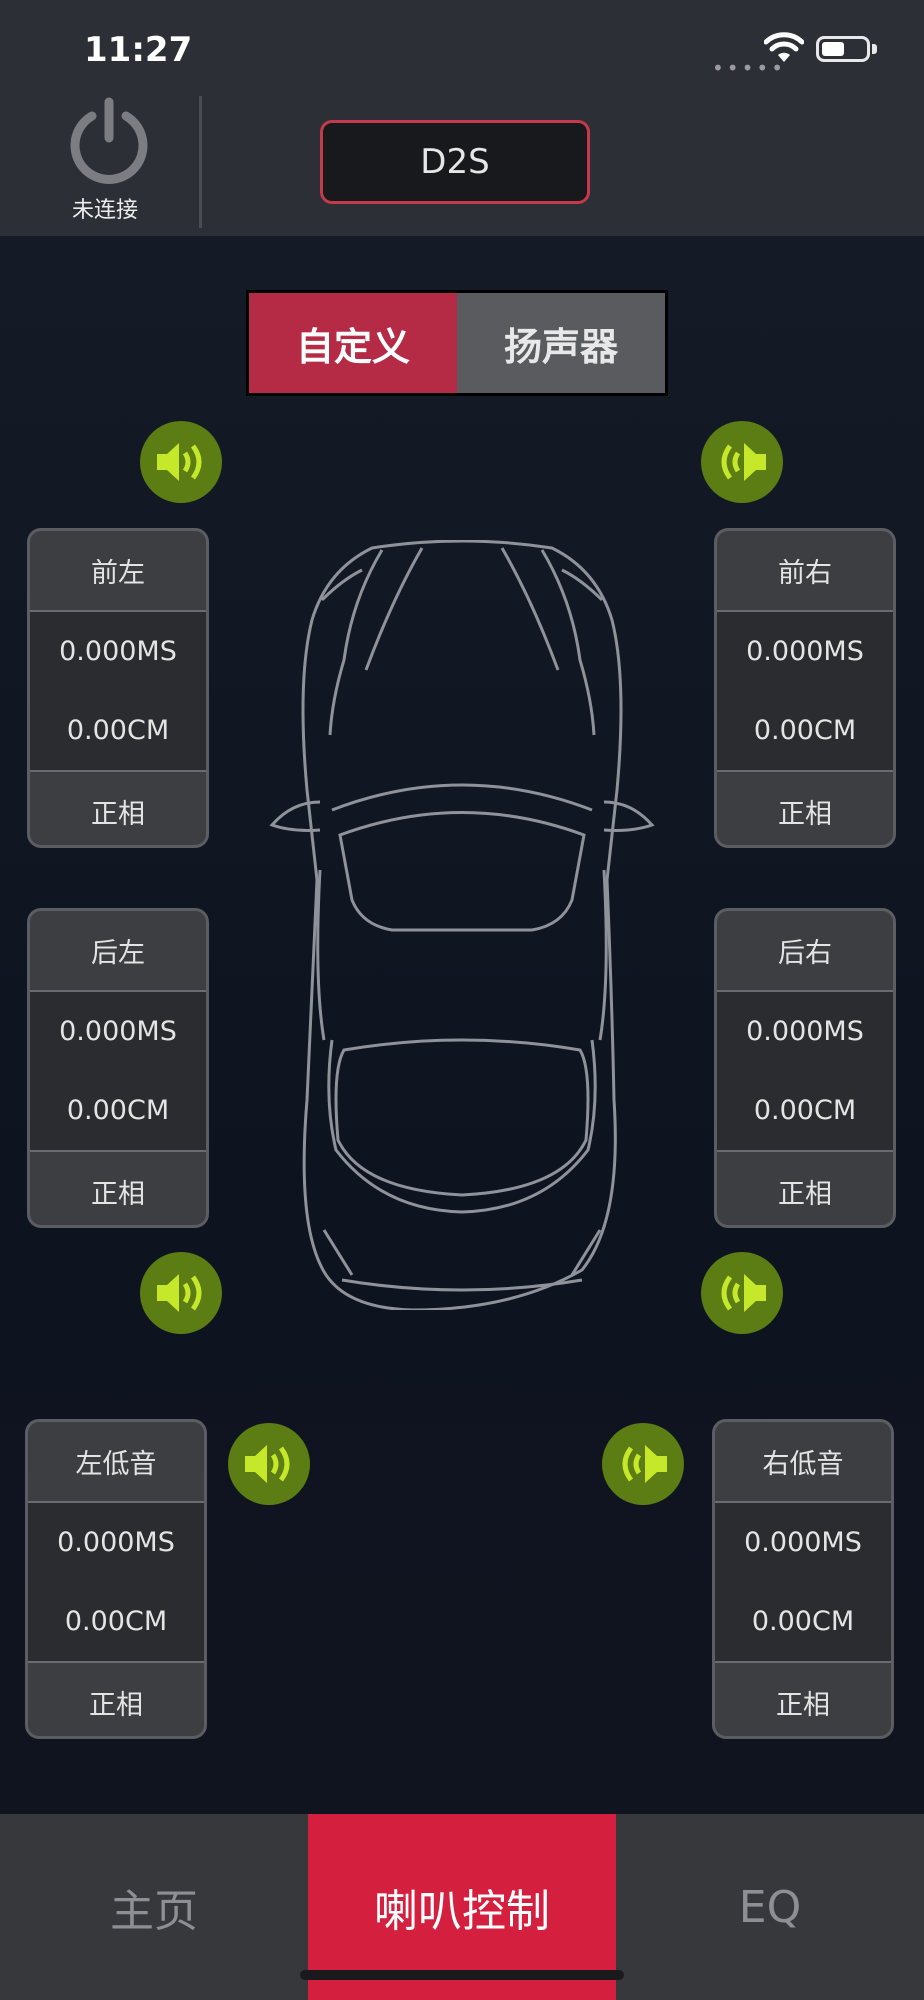 The width and height of the screenshot is (924, 2000). Describe the element at coordinates (154, 1907) in the screenshot. I see `tab-home: 主页` at that location.